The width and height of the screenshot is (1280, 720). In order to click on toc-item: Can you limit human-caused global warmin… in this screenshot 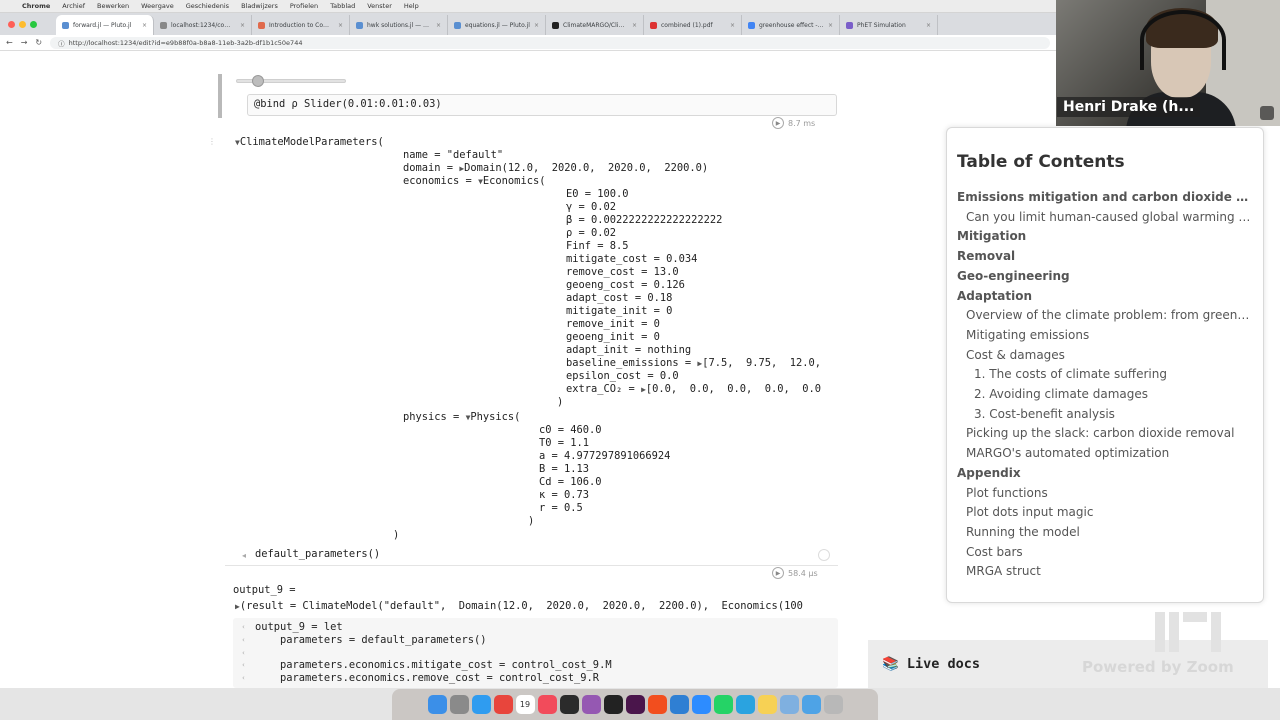, I will do `click(1105, 218)`.